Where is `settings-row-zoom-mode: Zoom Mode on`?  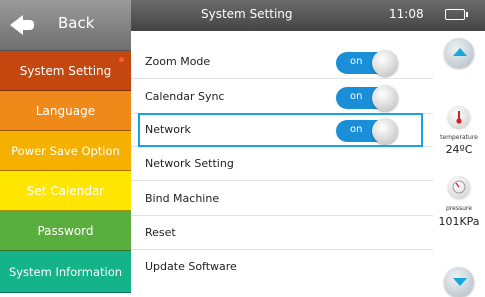 settings-row-zoom-mode: Zoom Mode on is located at coordinates (282, 62).